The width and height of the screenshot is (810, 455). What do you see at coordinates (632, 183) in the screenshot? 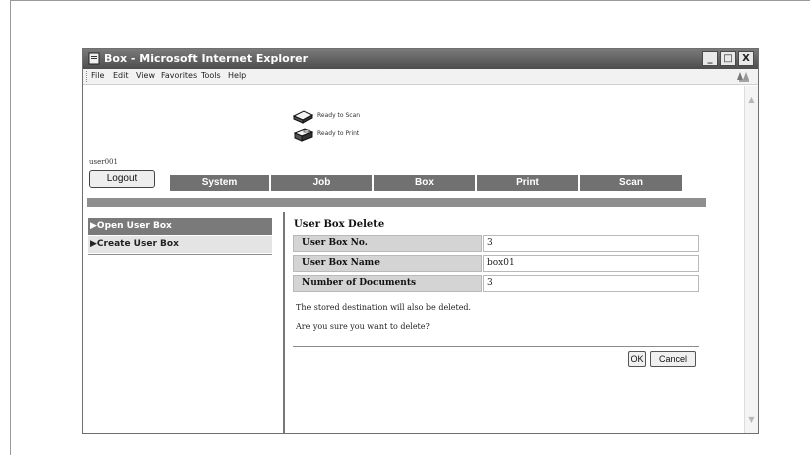
I see `tab-scan: Scan` at bounding box center [632, 183].